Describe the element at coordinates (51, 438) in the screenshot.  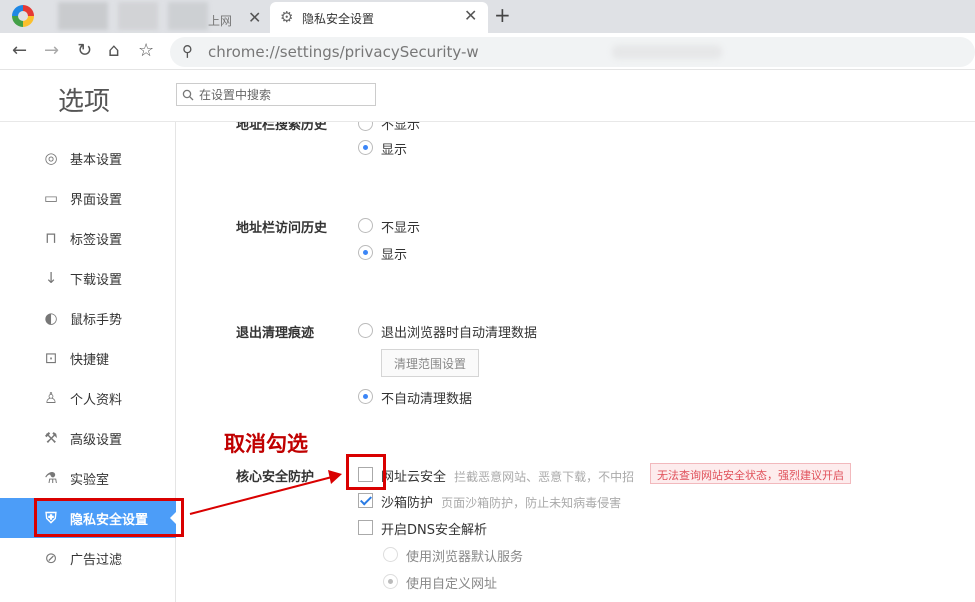
I see `wrench-icon: ⚒` at that location.